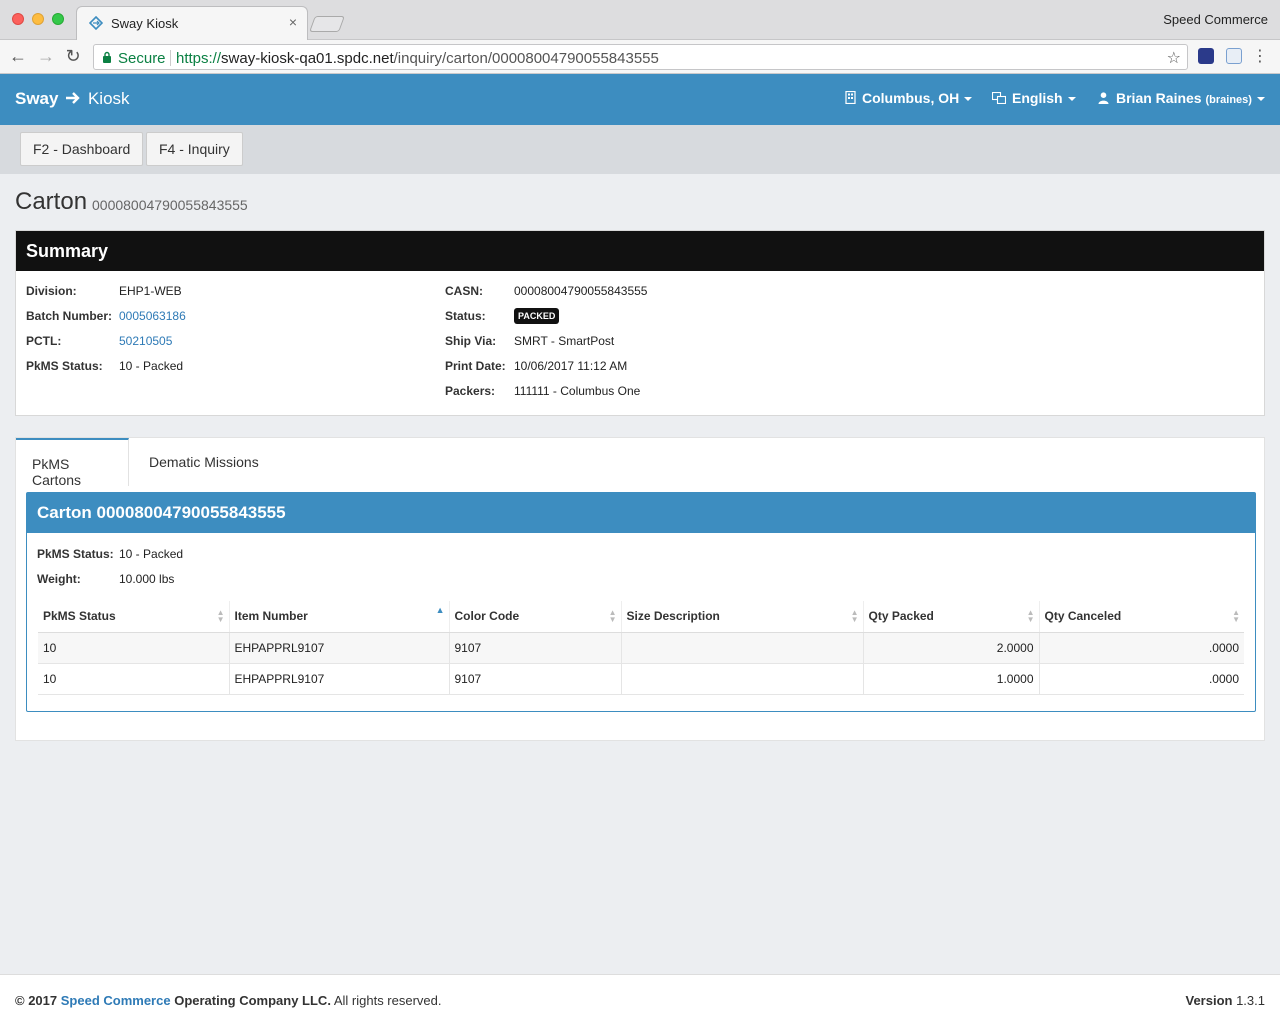 This screenshot has width=1280, height=1024. I want to click on url-host: sway-kiosk-qa01.spdc.net, so click(307, 58).